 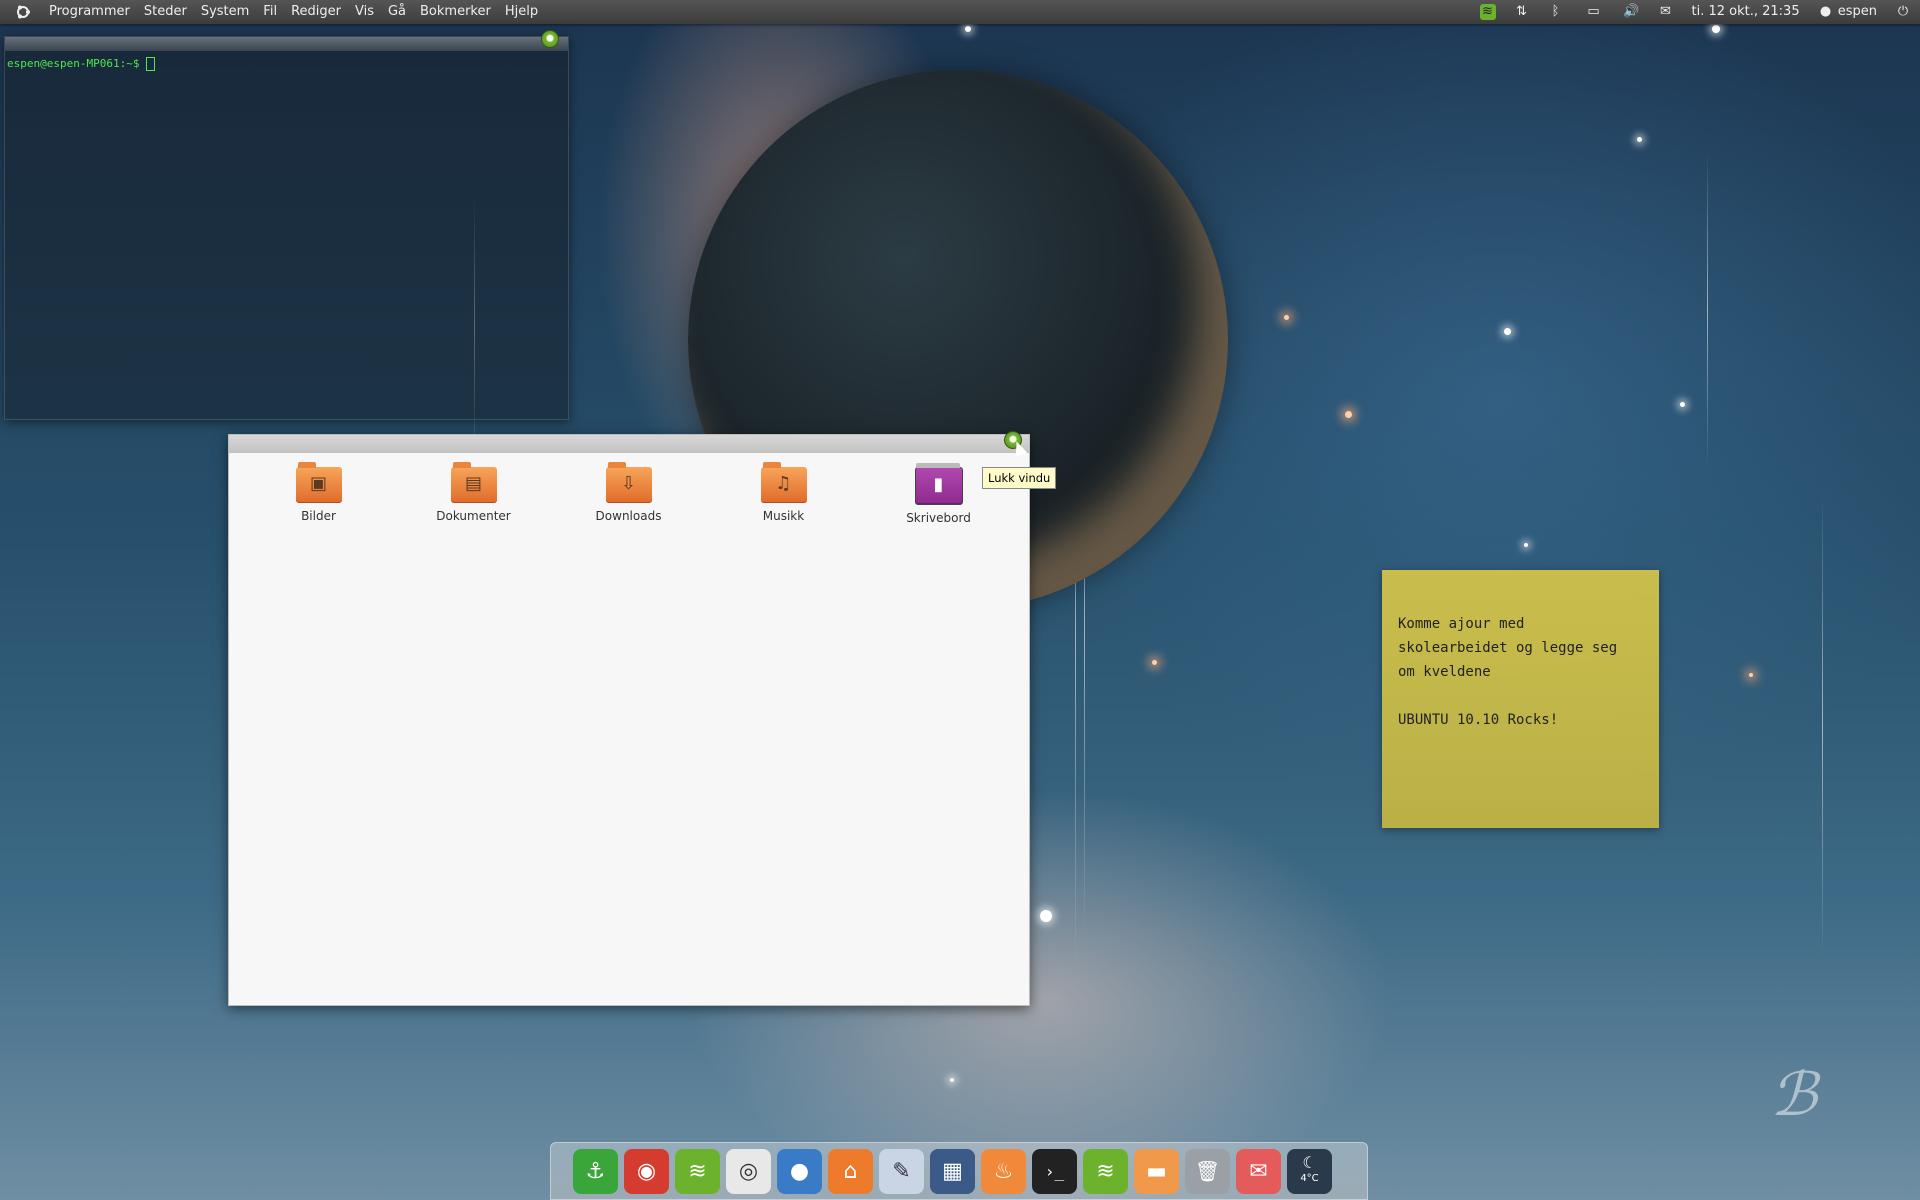 I want to click on desktop-folder-icon: ▮, so click(x=938, y=484).